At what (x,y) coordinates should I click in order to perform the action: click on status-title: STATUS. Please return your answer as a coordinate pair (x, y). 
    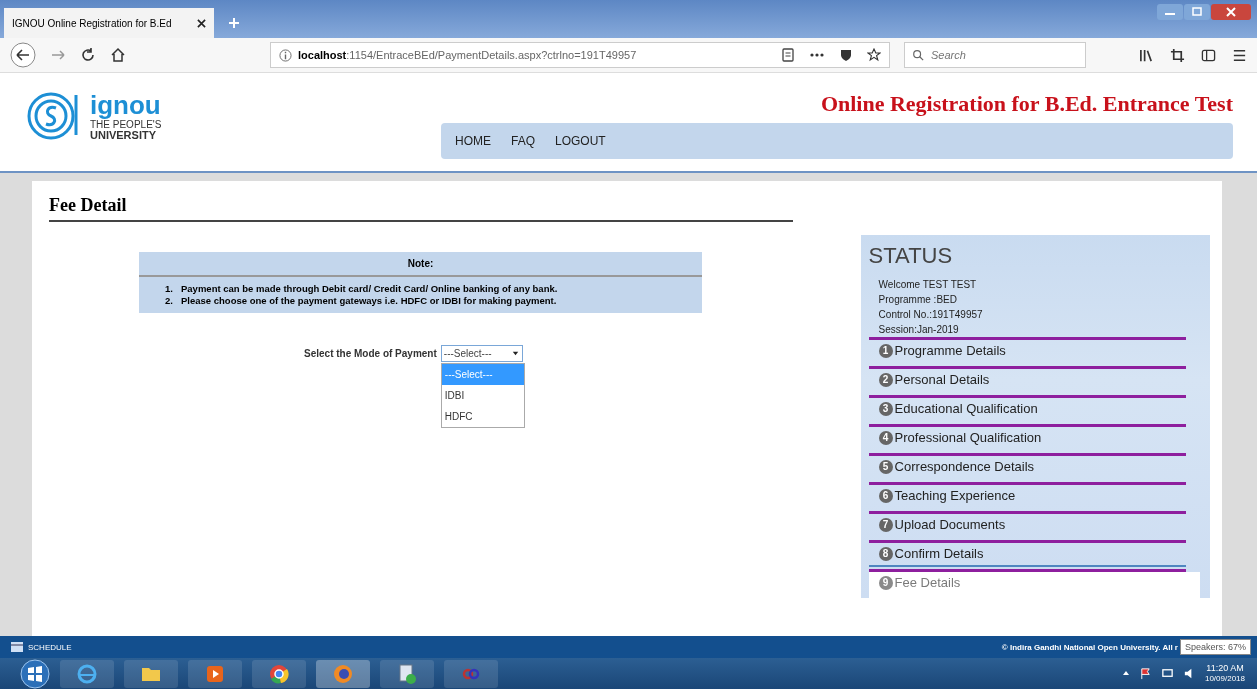
    Looking at the image, I should click on (911, 256).